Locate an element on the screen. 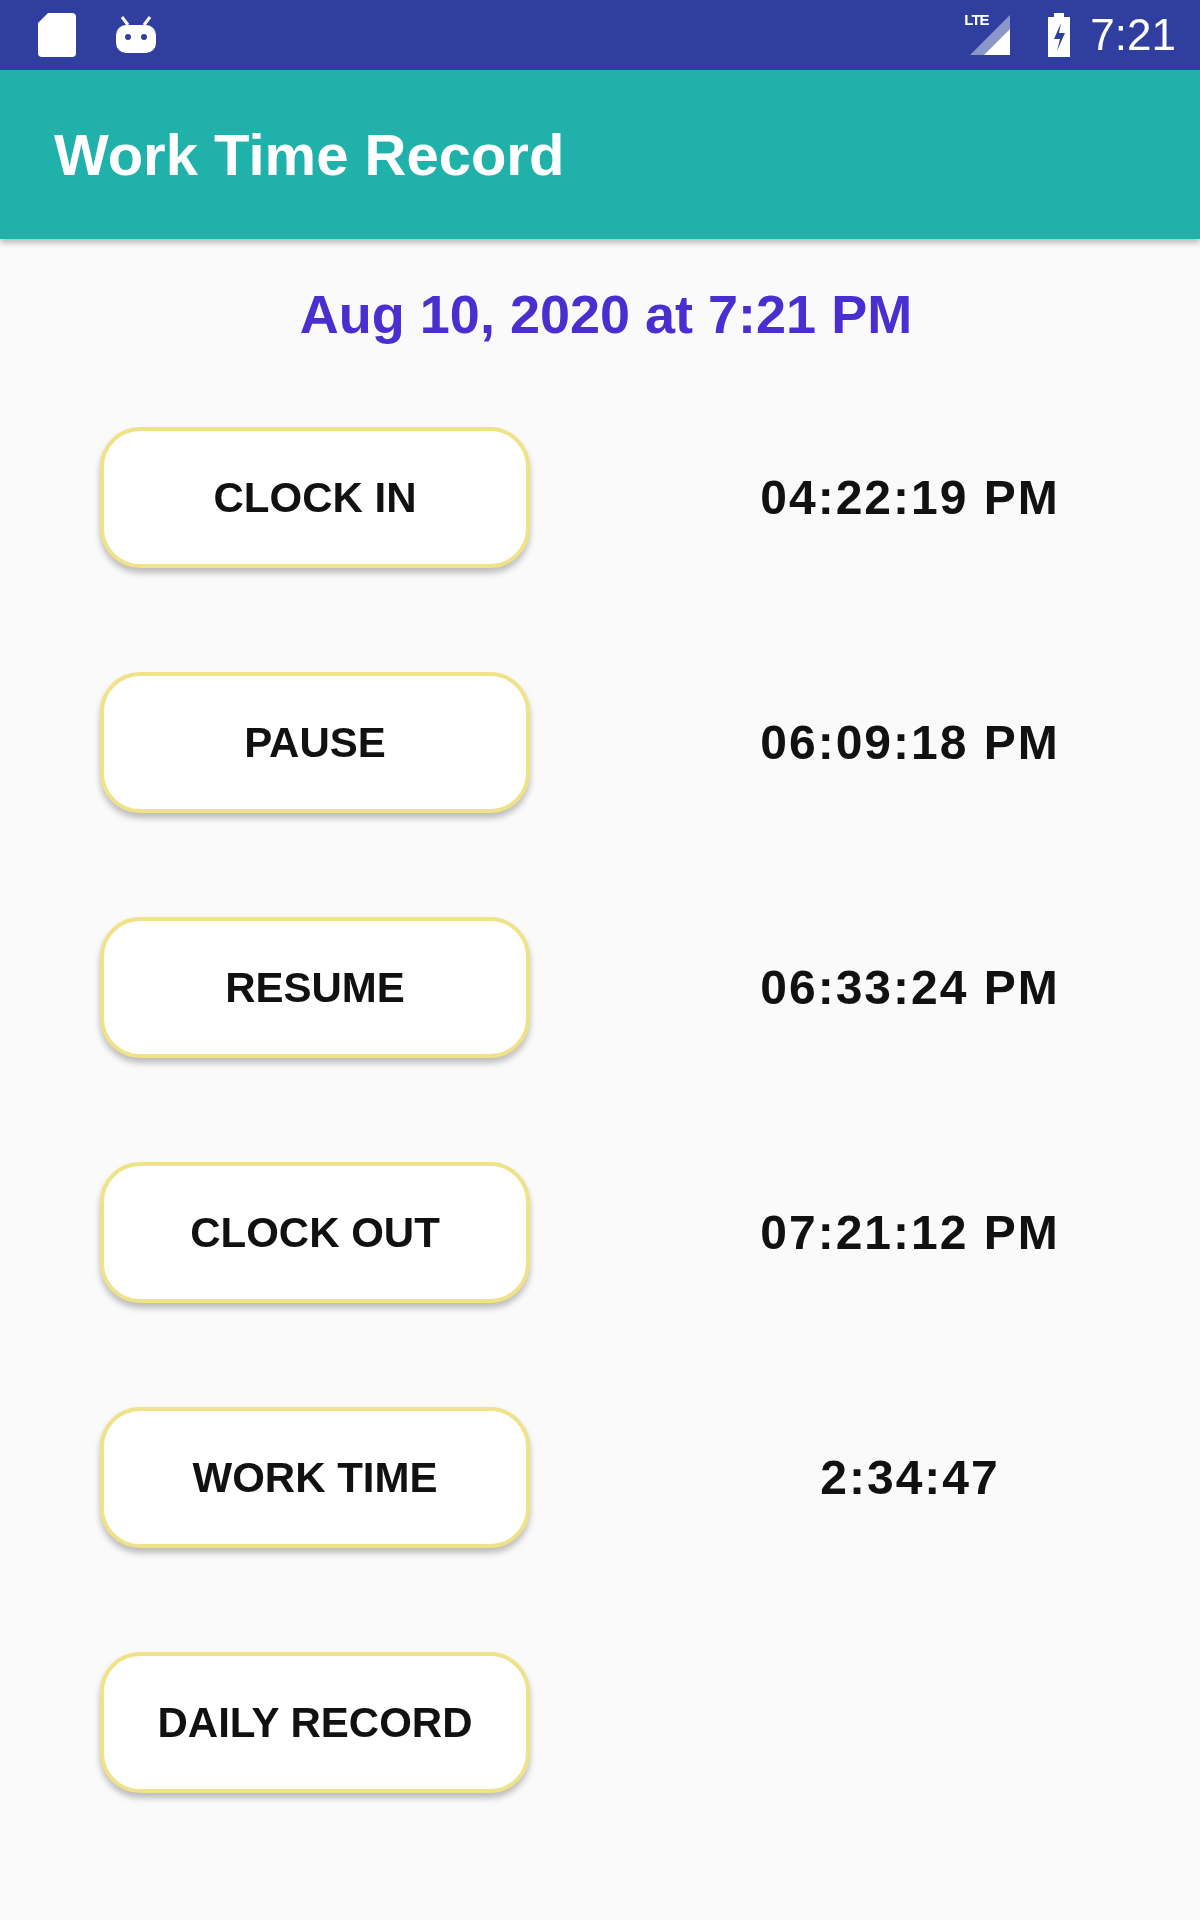 The width and height of the screenshot is (1200, 1920). action-button: PAUSE is located at coordinates (315, 742).